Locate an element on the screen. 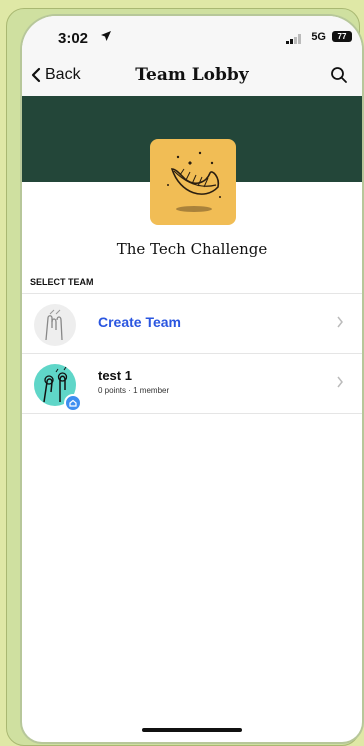 The image size is (364, 746). create-team-row: Create Team is located at coordinates (192, 324).